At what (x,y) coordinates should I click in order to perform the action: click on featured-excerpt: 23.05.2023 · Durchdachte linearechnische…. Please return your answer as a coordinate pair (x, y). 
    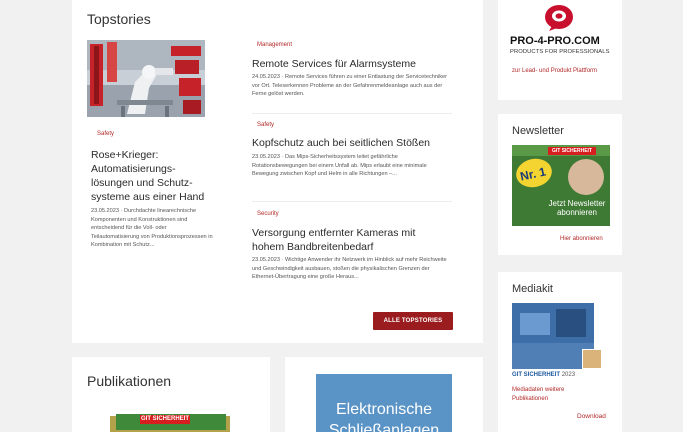
    Looking at the image, I should click on (152, 228).